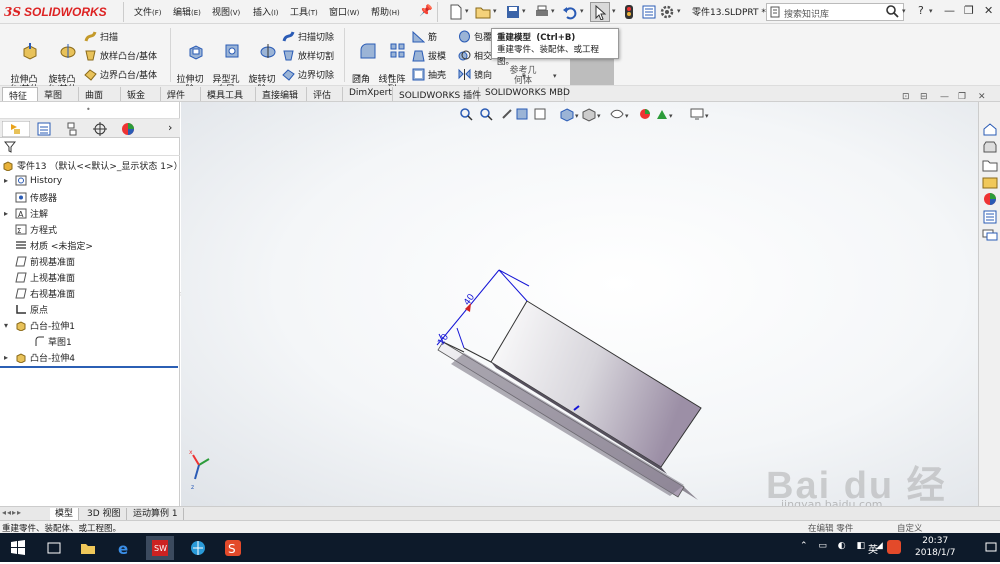 The image size is (1000, 564). I want to click on edge-browser-icon: e, so click(125, 548).